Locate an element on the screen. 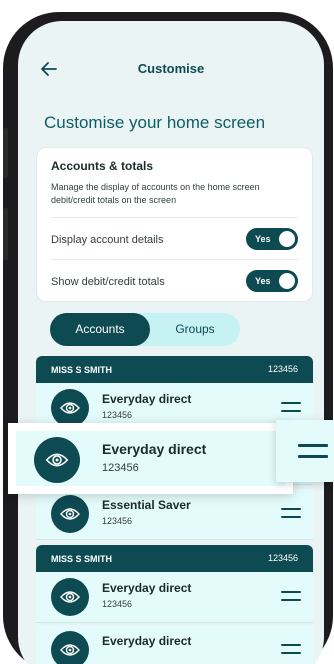  tab-accounts: Accounts is located at coordinates (100, 329).